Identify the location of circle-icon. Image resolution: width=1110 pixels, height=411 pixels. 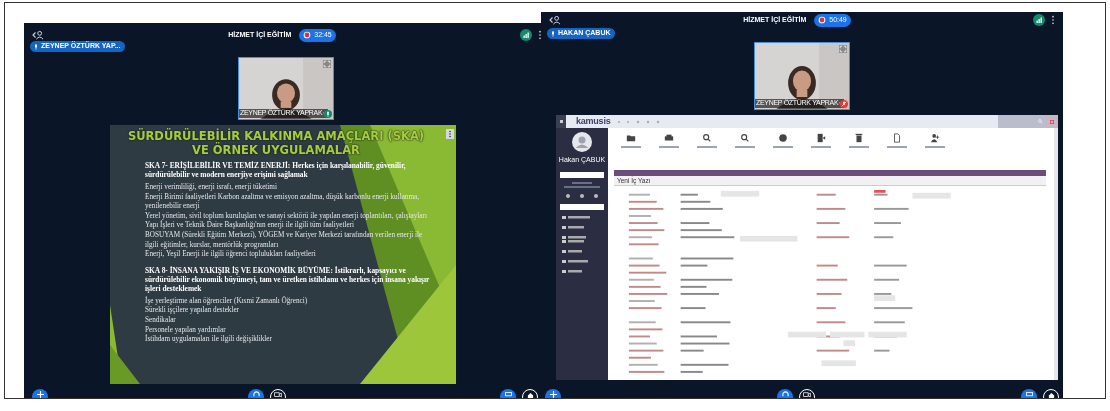
(783, 138).